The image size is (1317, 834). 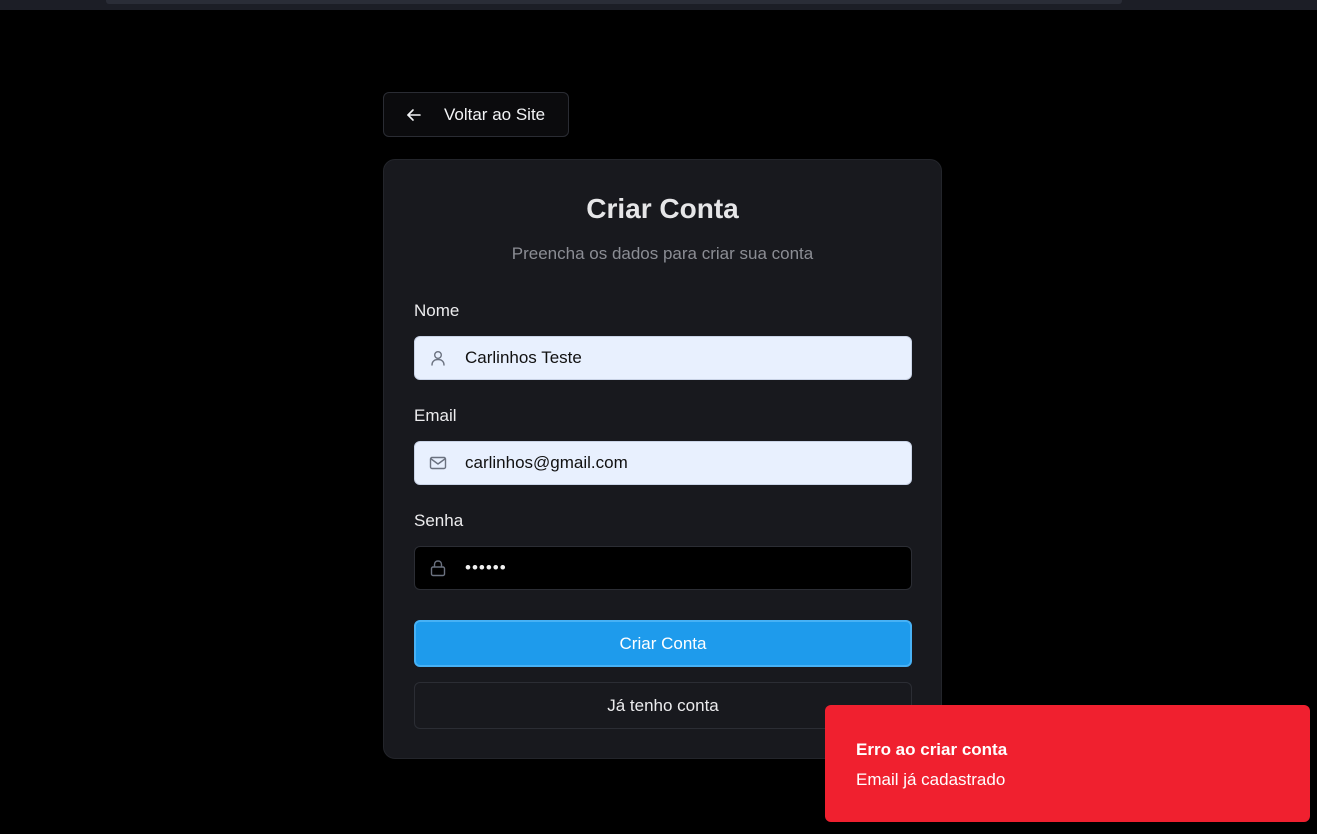 What do you see at coordinates (680, 568) in the screenshot?
I see `password-input` at bounding box center [680, 568].